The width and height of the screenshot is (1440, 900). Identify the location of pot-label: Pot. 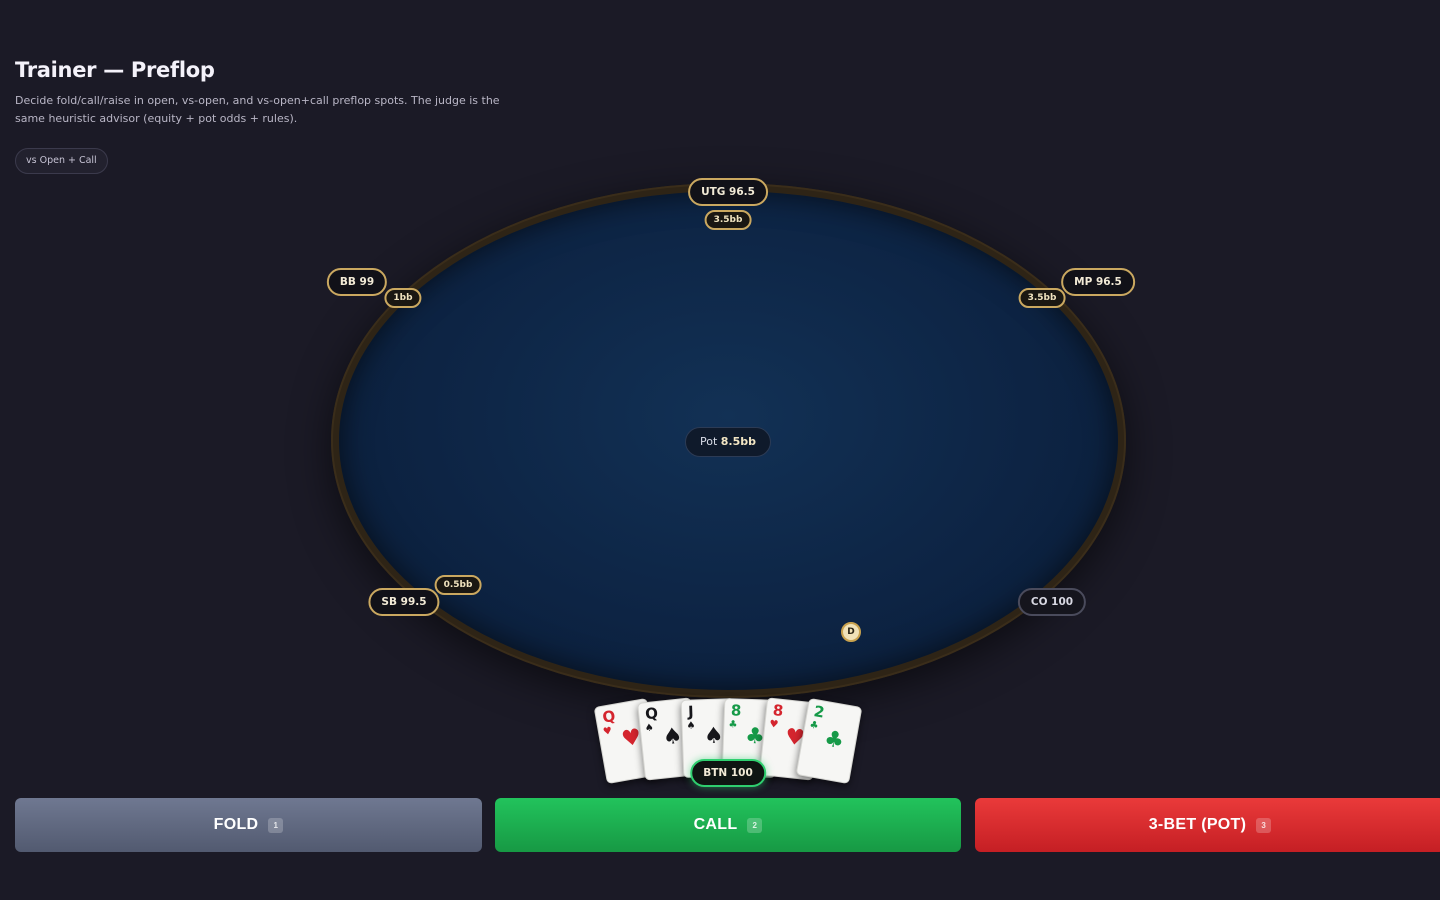
(708, 441).